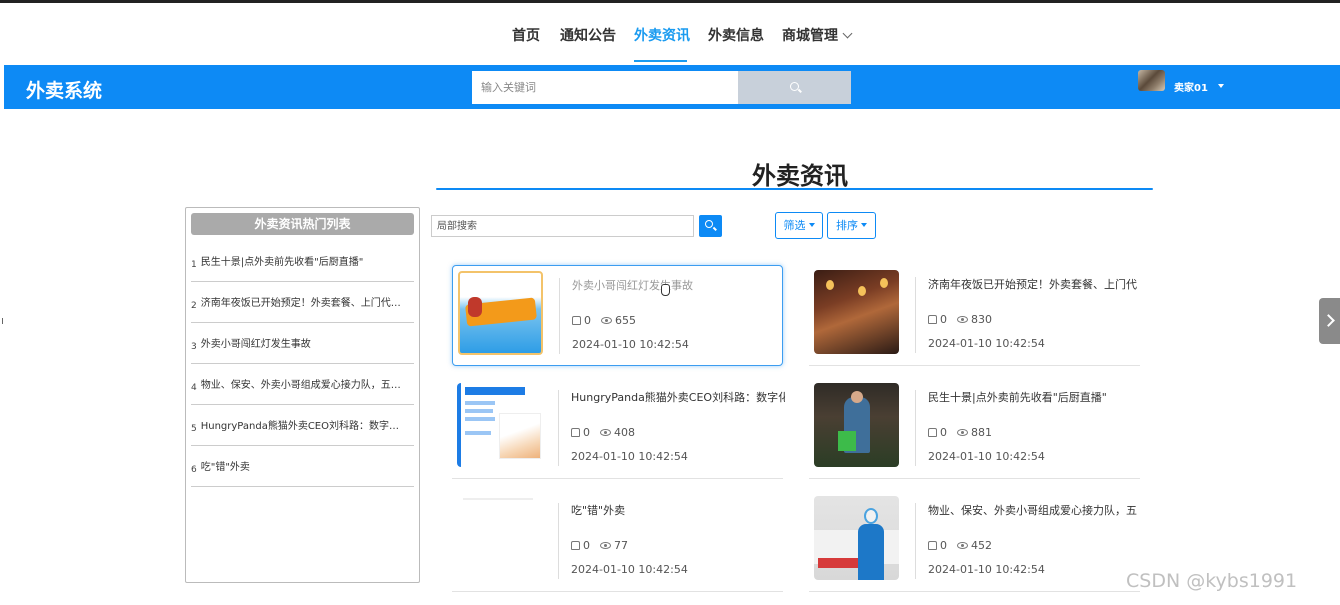 This screenshot has width=1340, height=605. Describe the element at coordinates (851, 225) in the screenshot. I see `sort-button: 排序` at that location.